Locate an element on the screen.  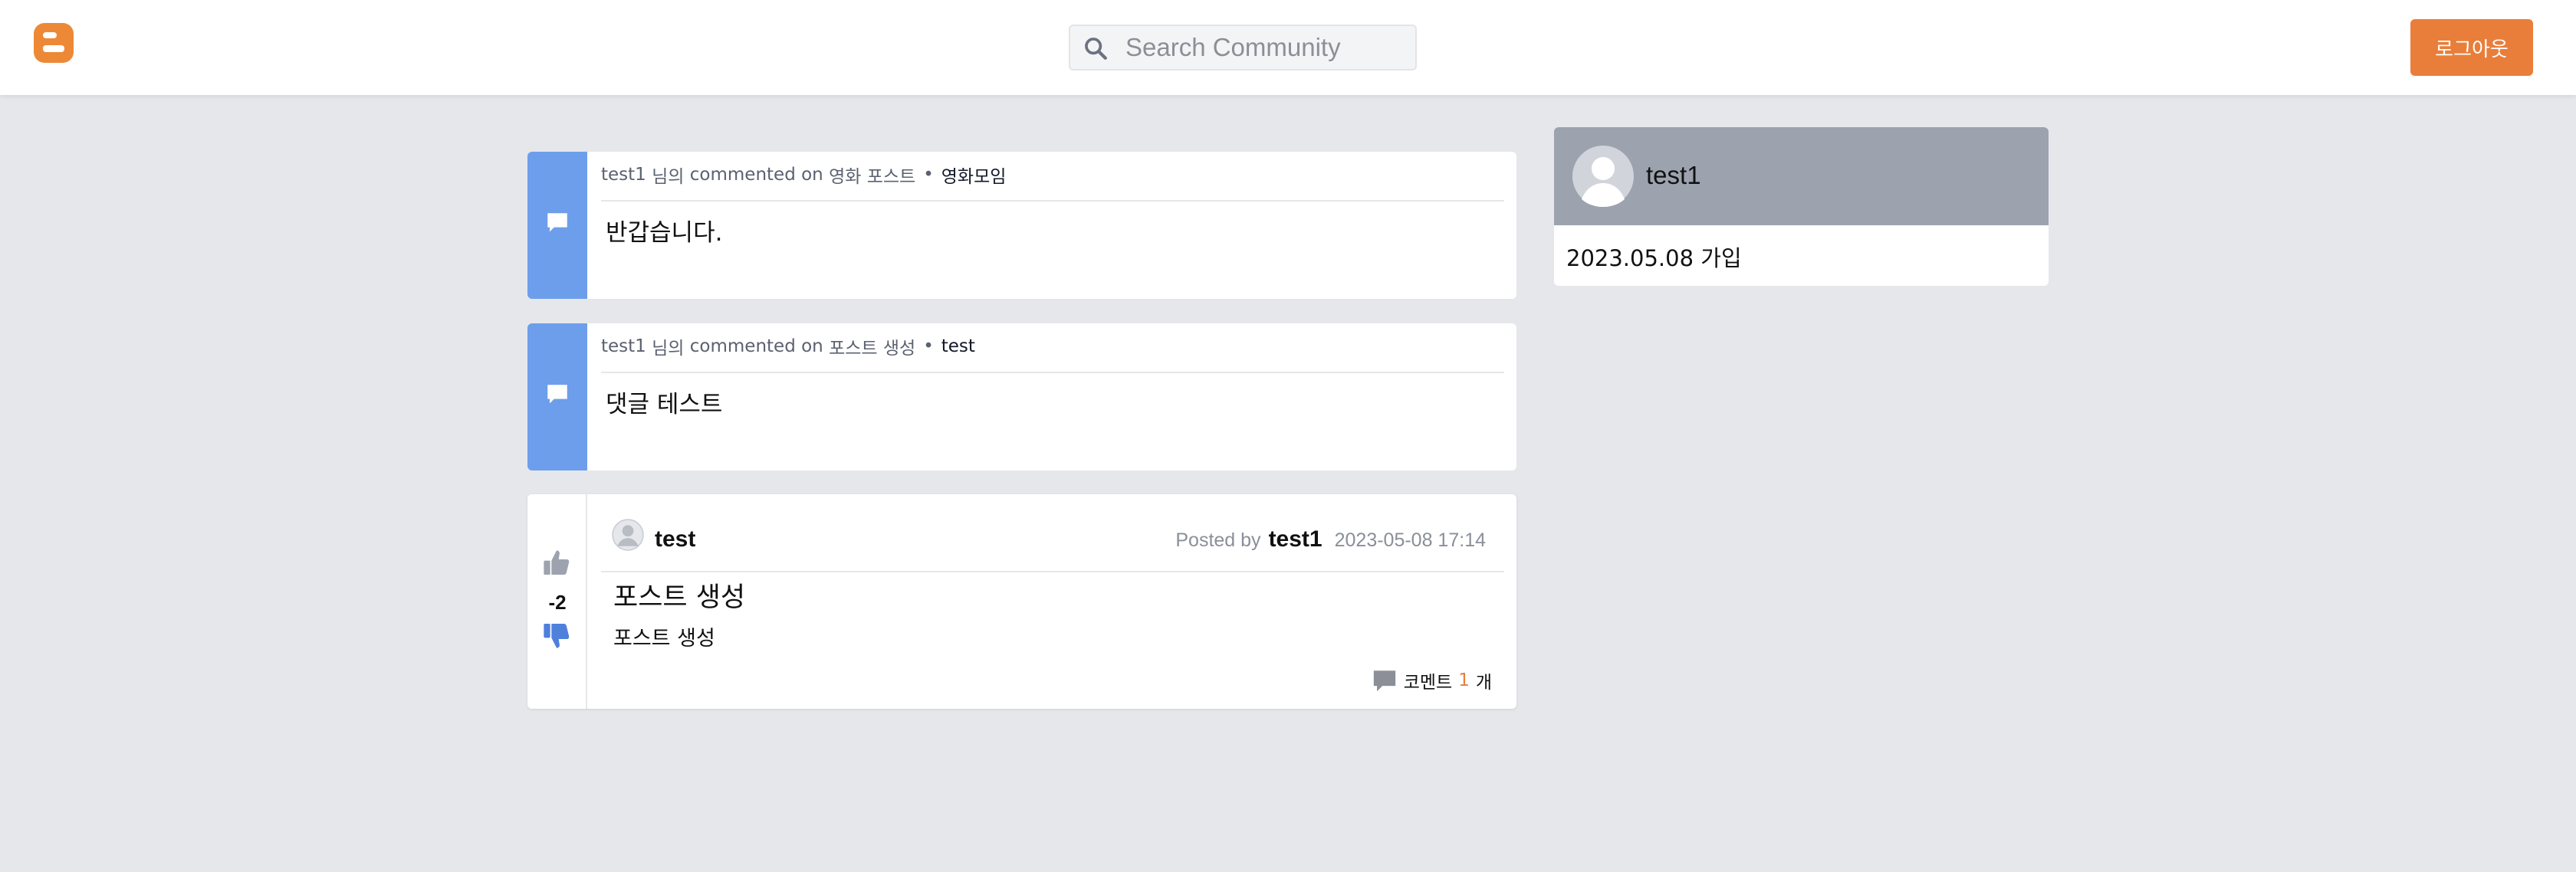
comment-count-number: 1 is located at coordinates (1464, 680).